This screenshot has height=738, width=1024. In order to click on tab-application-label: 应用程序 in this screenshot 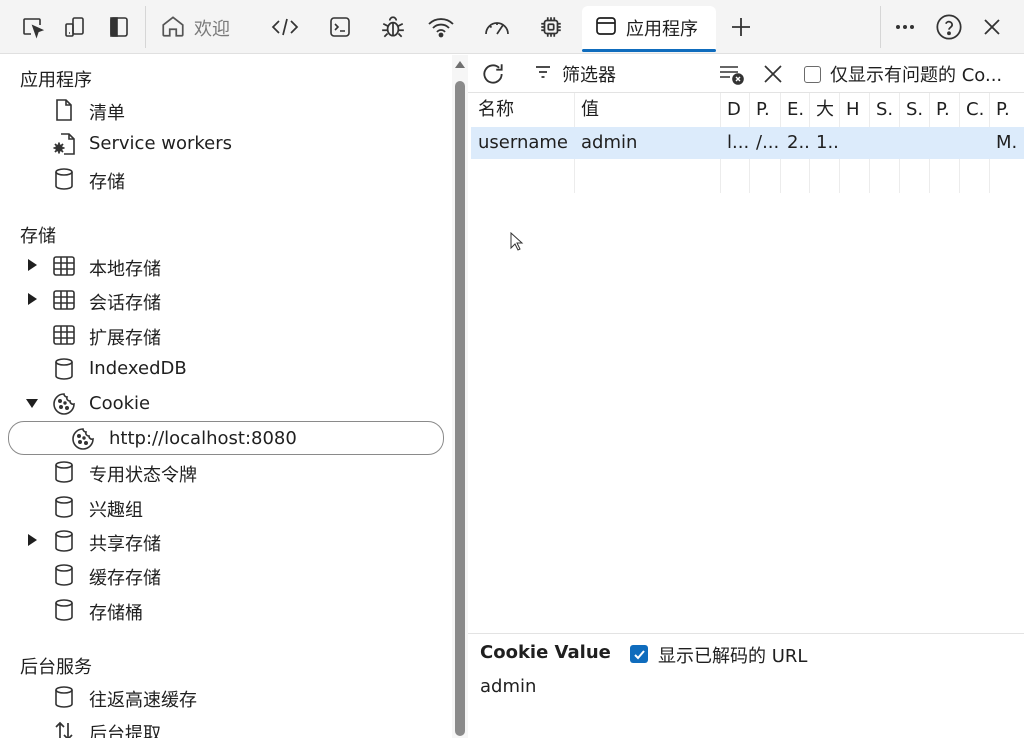, I will do `click(662, 29)`.